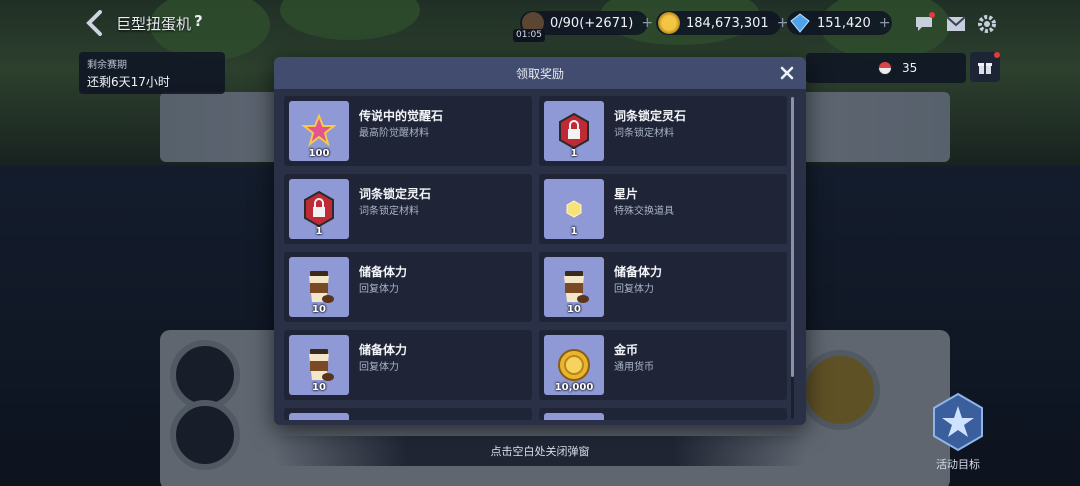  I want to click on capsule-ball-icon, so click(885, 68).